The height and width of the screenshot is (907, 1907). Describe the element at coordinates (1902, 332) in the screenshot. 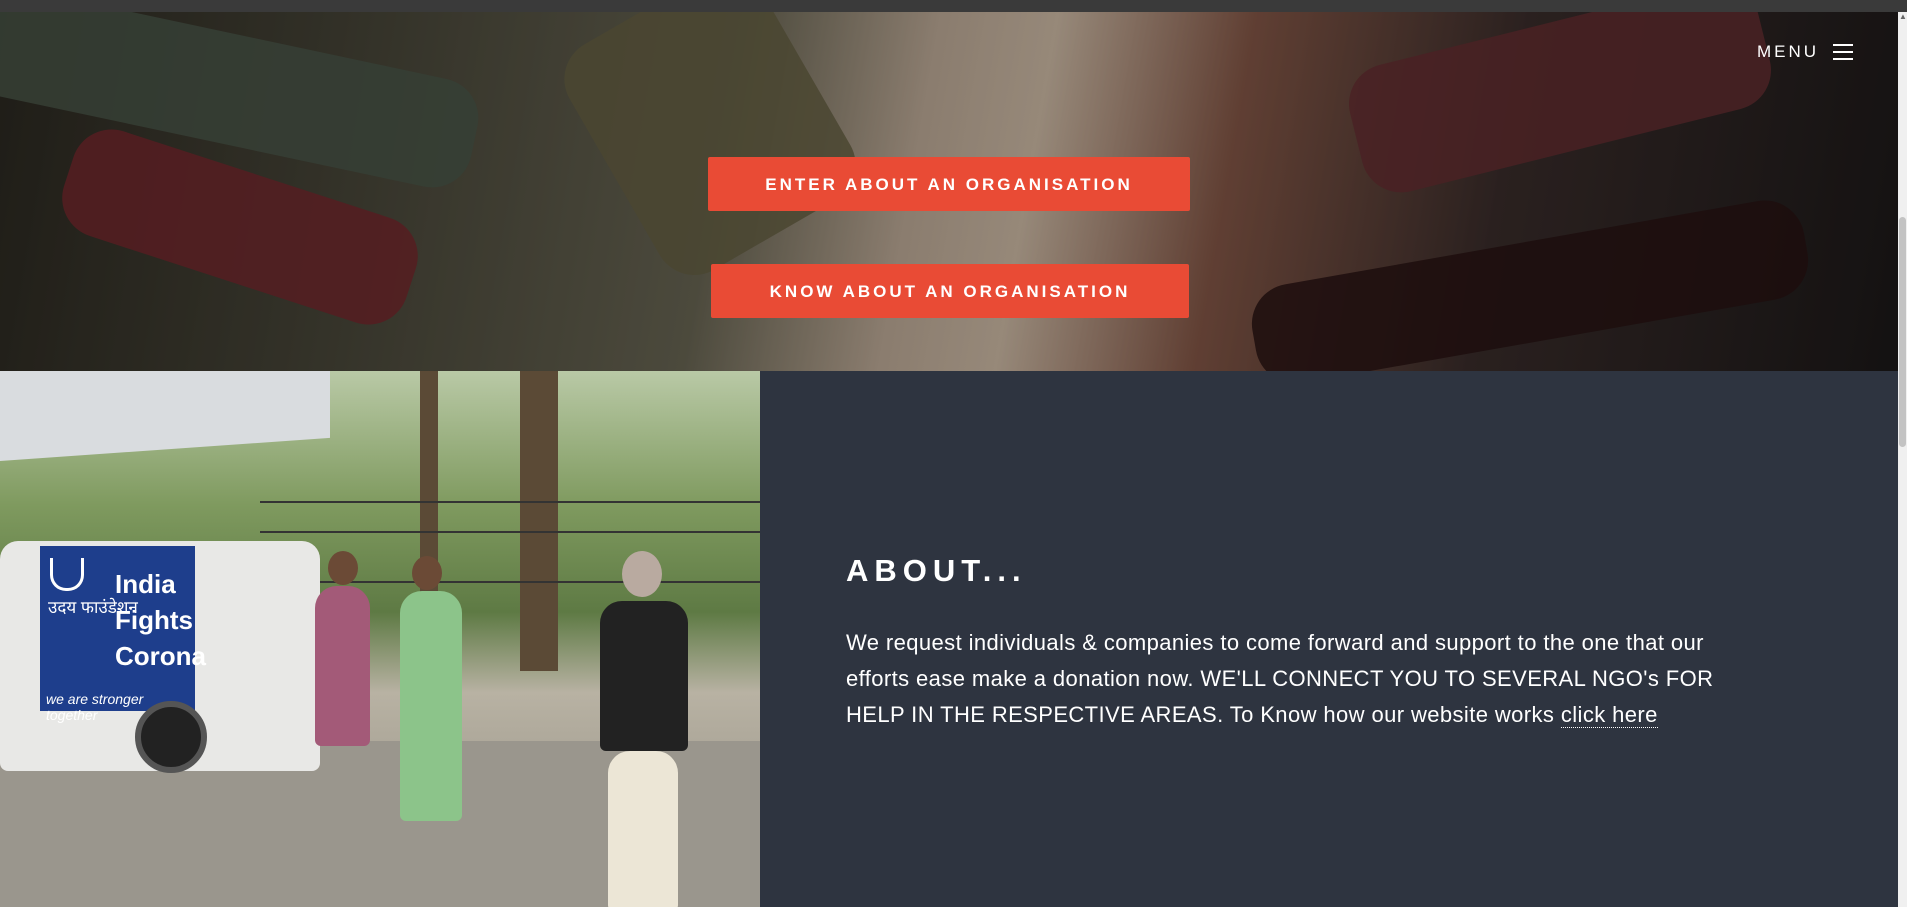

I see `scrollbar-thumb` at that location.